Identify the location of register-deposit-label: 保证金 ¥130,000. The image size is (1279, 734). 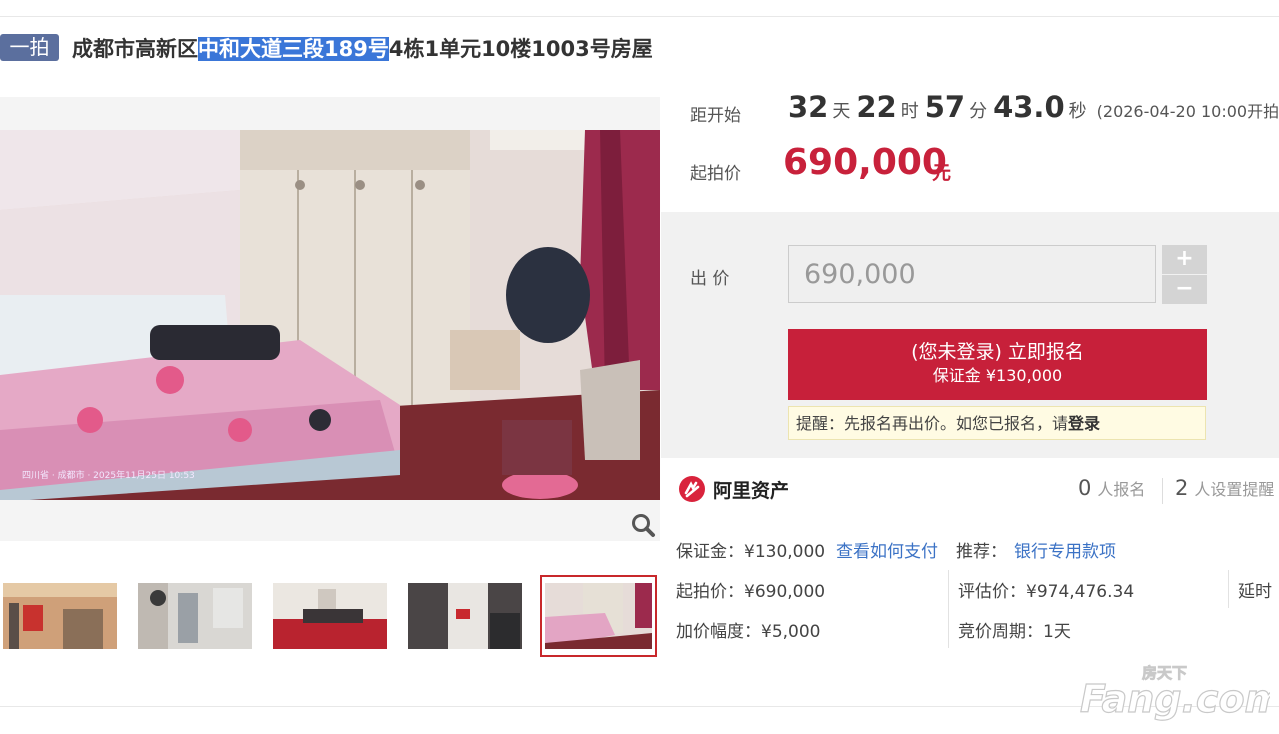
(997, 375).